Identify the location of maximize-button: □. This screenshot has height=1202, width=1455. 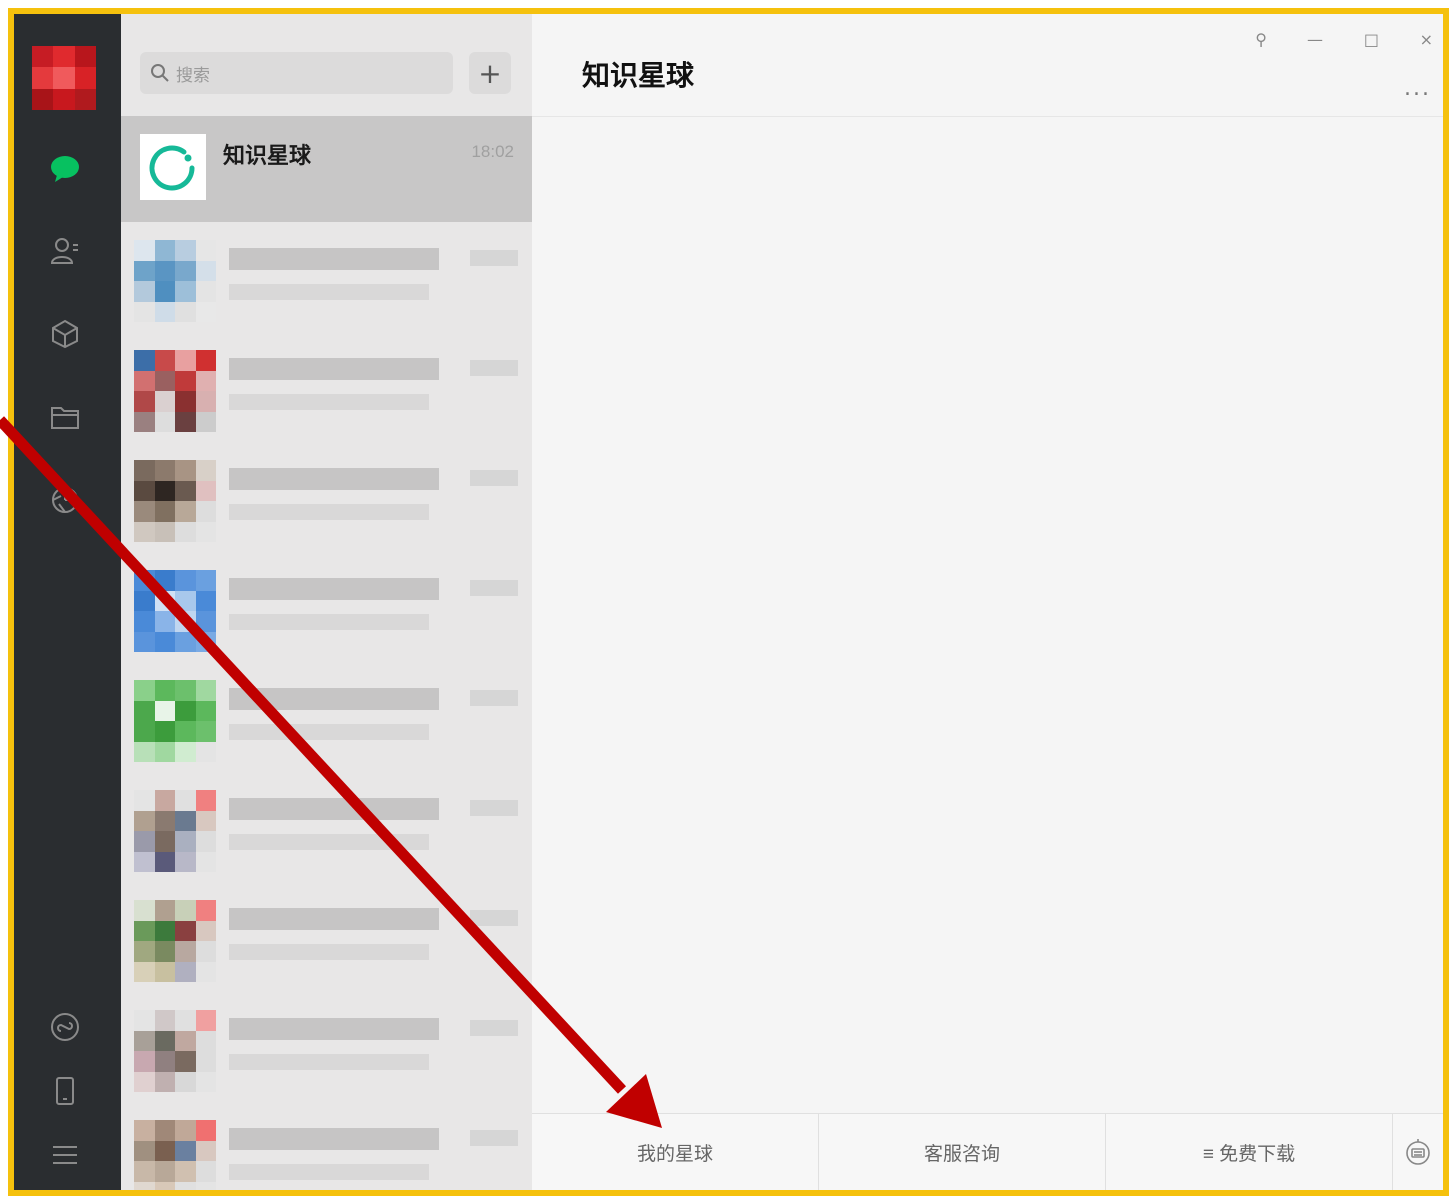
(1371, 39).